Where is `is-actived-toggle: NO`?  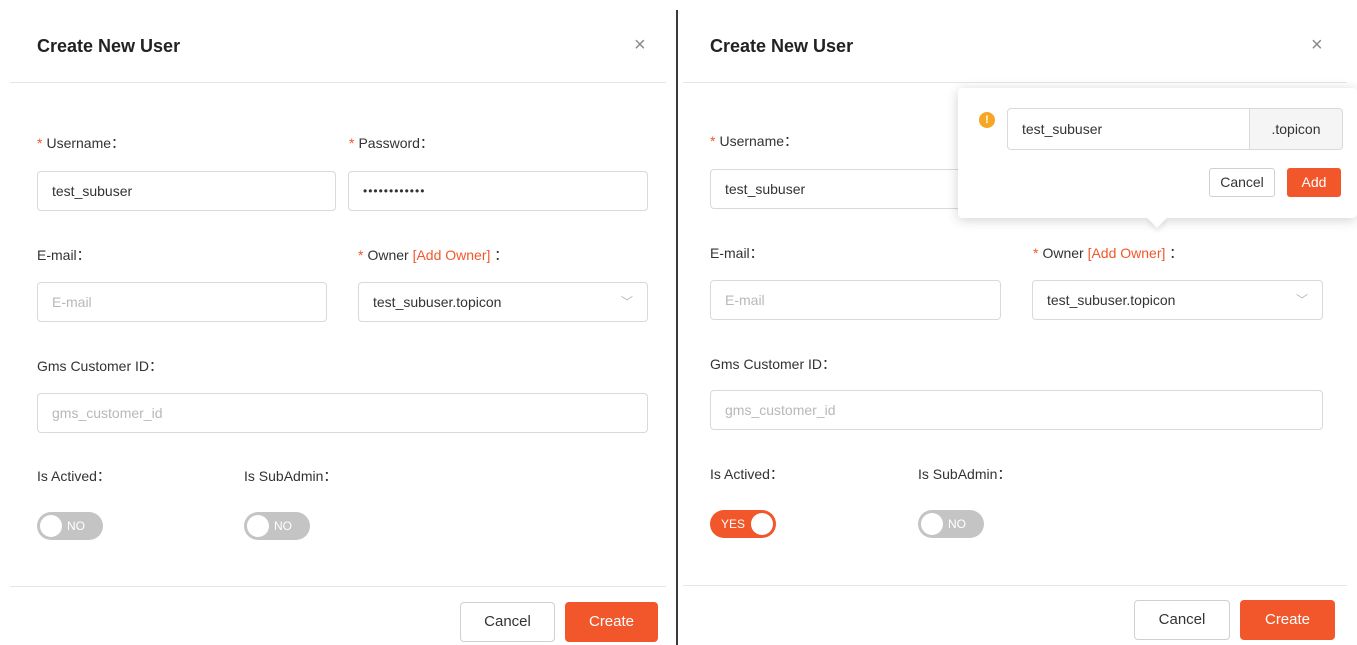 is-actived-toggle: NO is located at coordinates (70, 526).